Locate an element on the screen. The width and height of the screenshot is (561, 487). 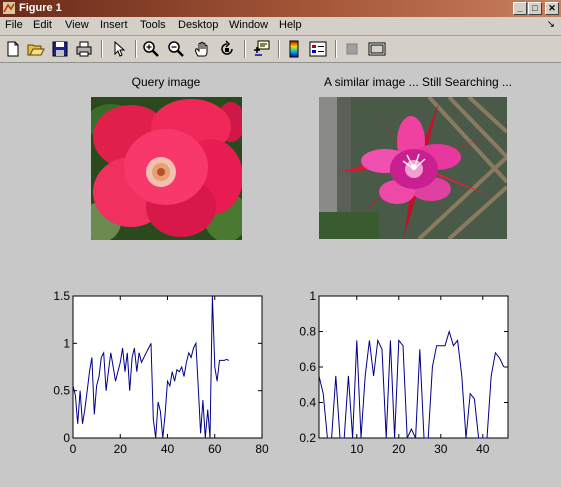
x-tick-label: 30 is located at coordinates (441, 449).